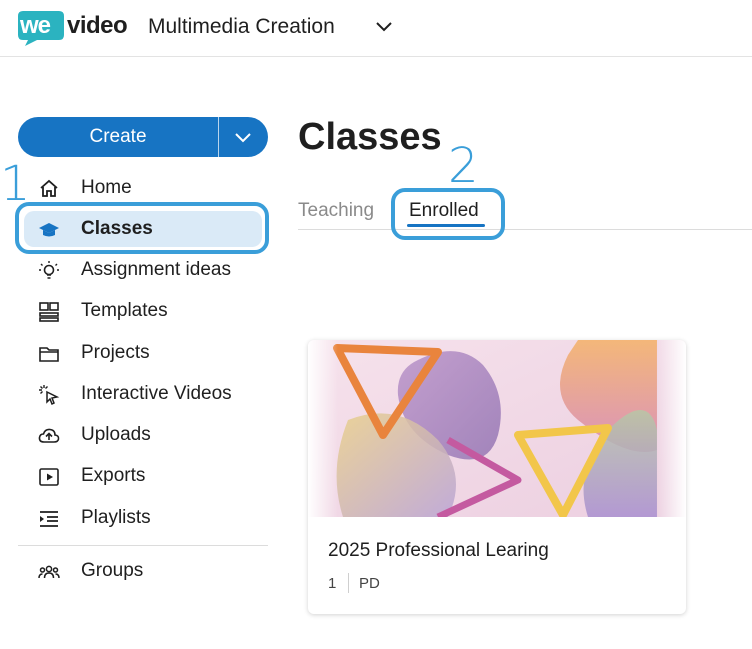 This screenshot has height=649, width=752. Describe the element at coordinates (117, 228) in the screenshot. I see `sidebar-item-label: Classes` at that location.